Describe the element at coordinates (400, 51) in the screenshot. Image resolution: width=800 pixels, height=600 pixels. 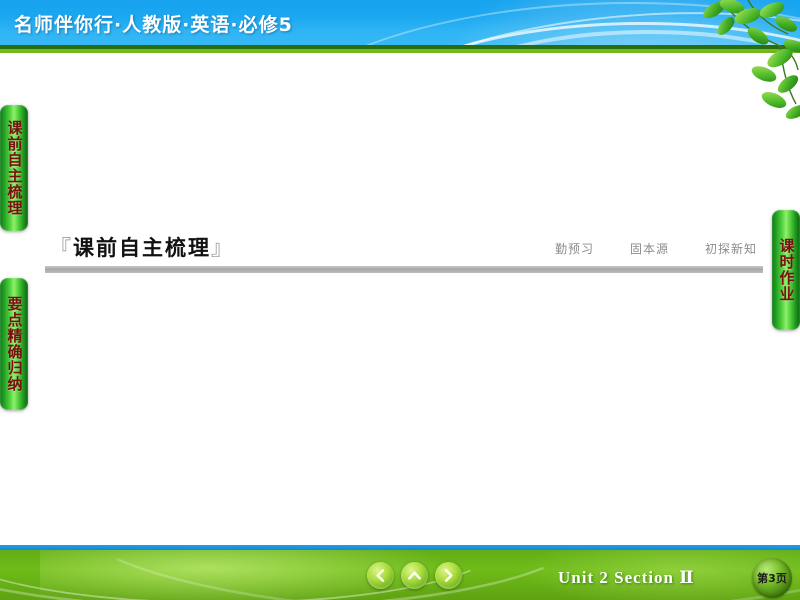
I see `header-strip-light` at that location.